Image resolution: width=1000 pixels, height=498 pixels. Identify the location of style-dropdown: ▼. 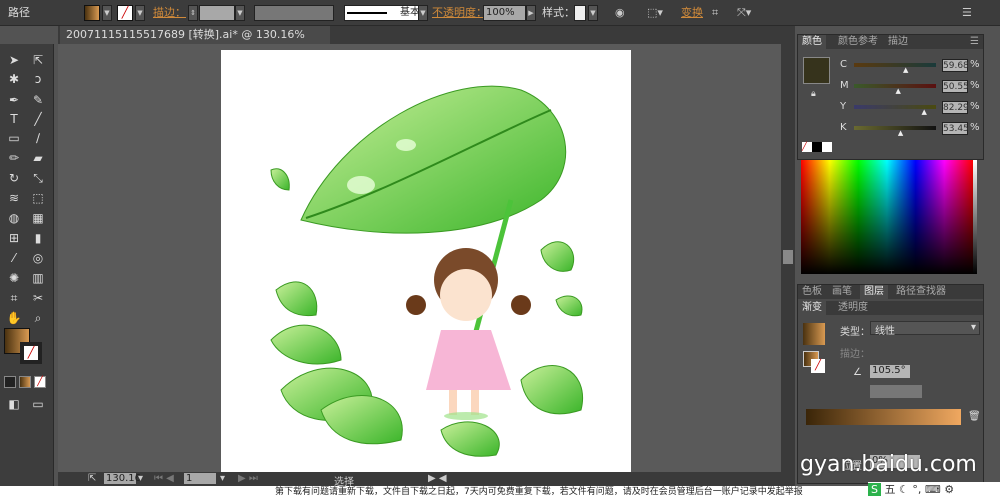
(593, 13).